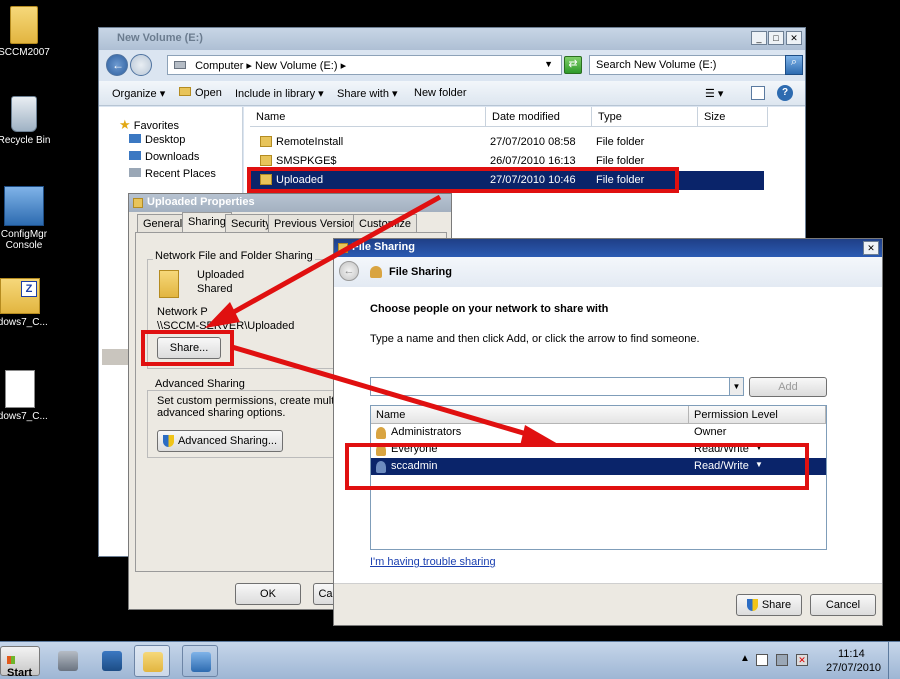 The image size is (900, 679). Describe the element at coordinates (645, 117) in the screenshot. I see `column-header-type: Type` at that location.